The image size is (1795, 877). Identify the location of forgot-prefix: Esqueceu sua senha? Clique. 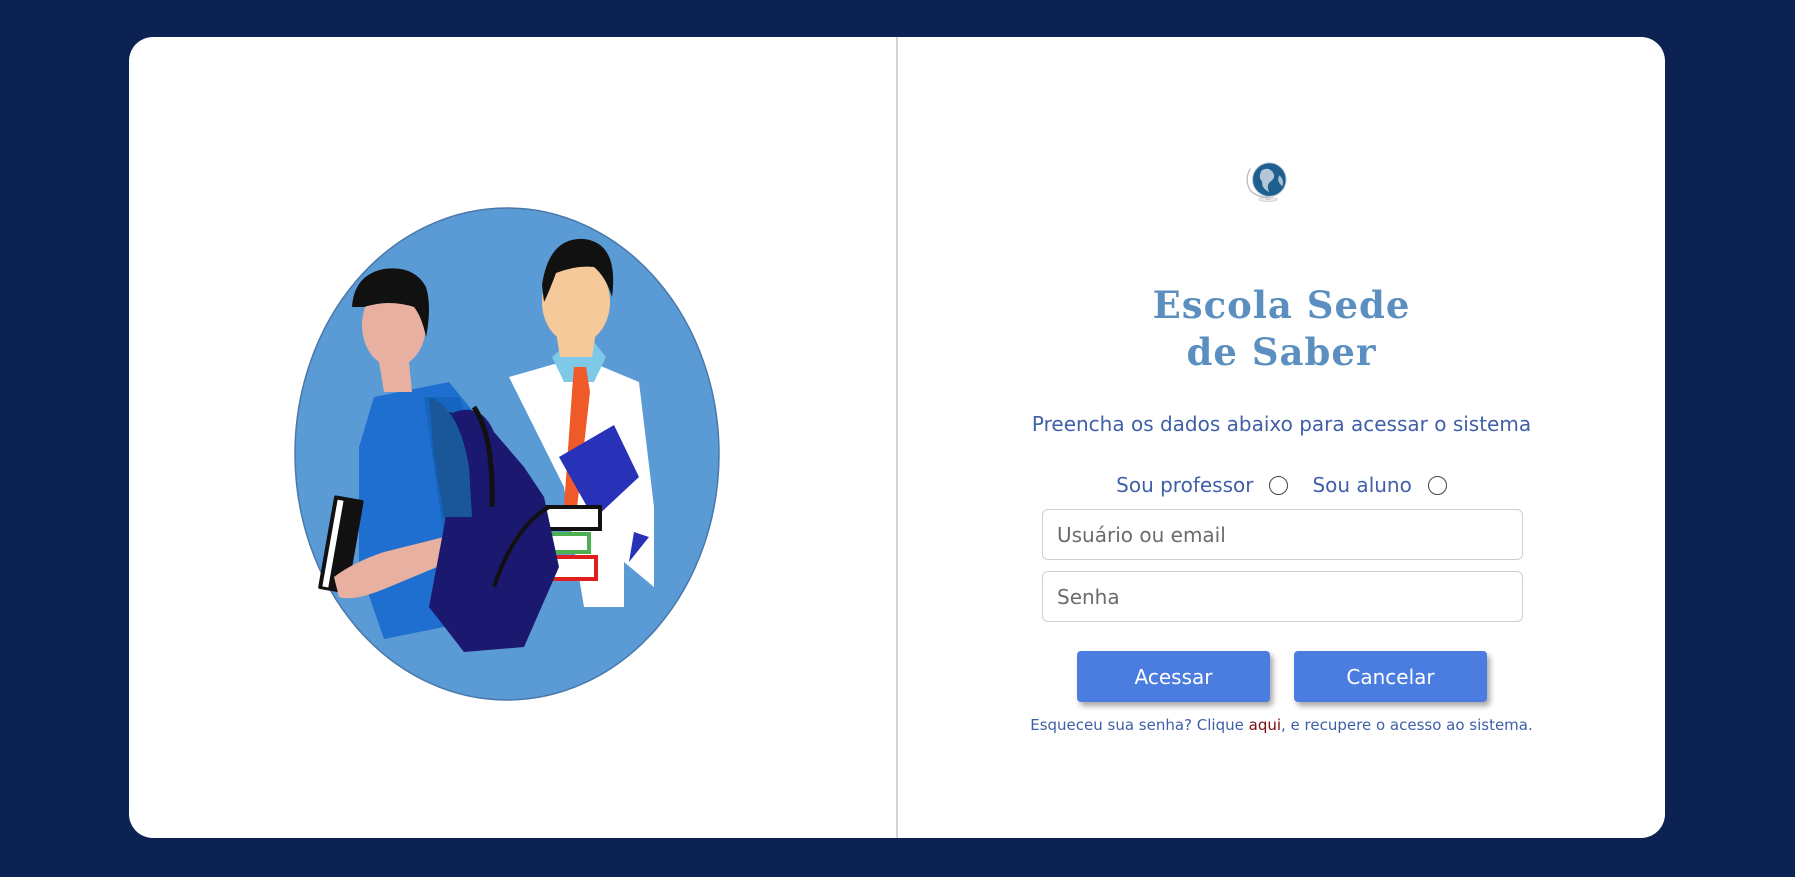
(1139, 725).